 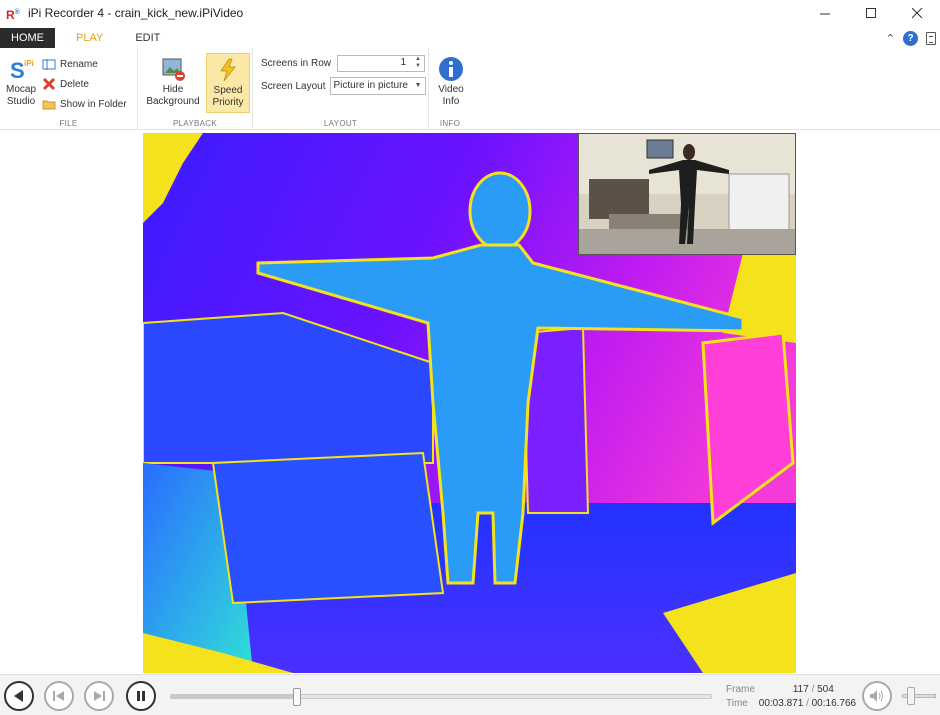 I want to click on info-group: Video Info INFO, so click(x=450, y=89).